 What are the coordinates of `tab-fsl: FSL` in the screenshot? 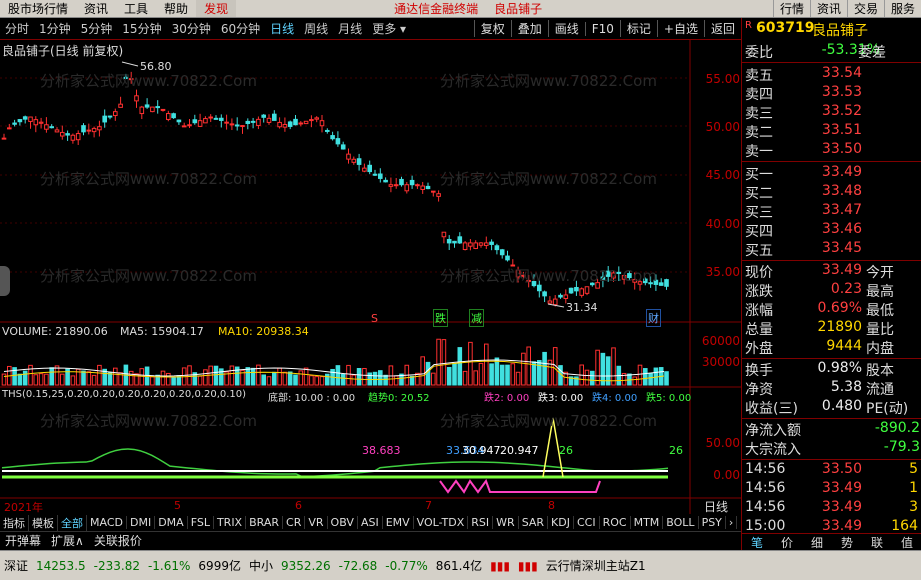 It's located at (201, 522).